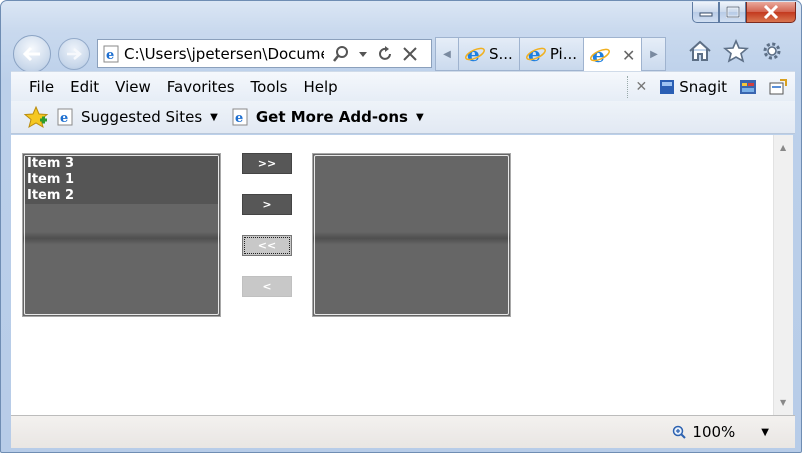 The height and width of the screenshot is (453, 802). I want to click on move-left-button: <, so click(267, 286).